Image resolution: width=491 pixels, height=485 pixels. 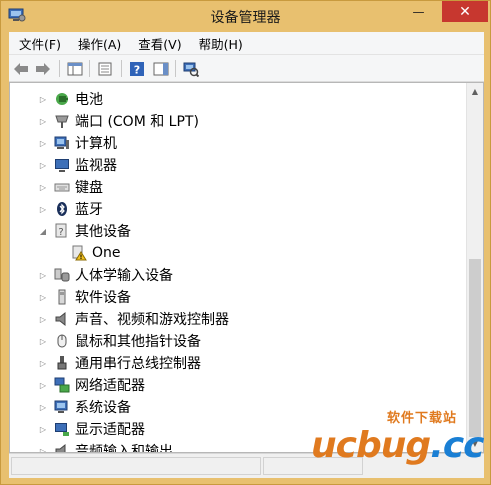 I want to click on tree-node-network-adapters: ▷ 网络适配器, so click(x=91, y=385).